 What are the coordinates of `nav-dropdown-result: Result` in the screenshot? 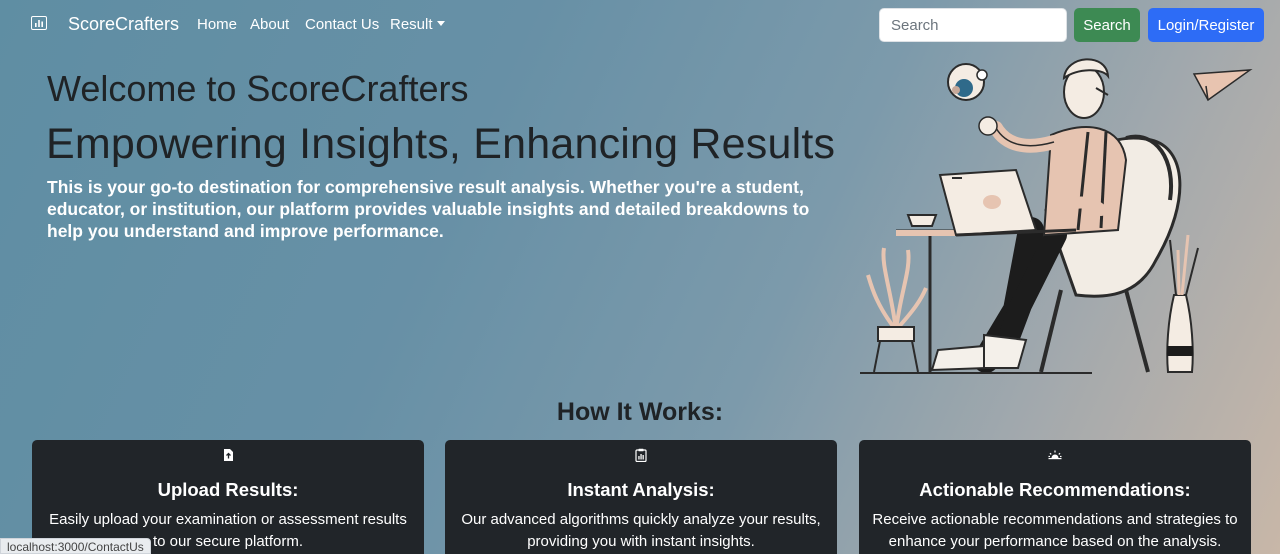 It's located at (417, 24).